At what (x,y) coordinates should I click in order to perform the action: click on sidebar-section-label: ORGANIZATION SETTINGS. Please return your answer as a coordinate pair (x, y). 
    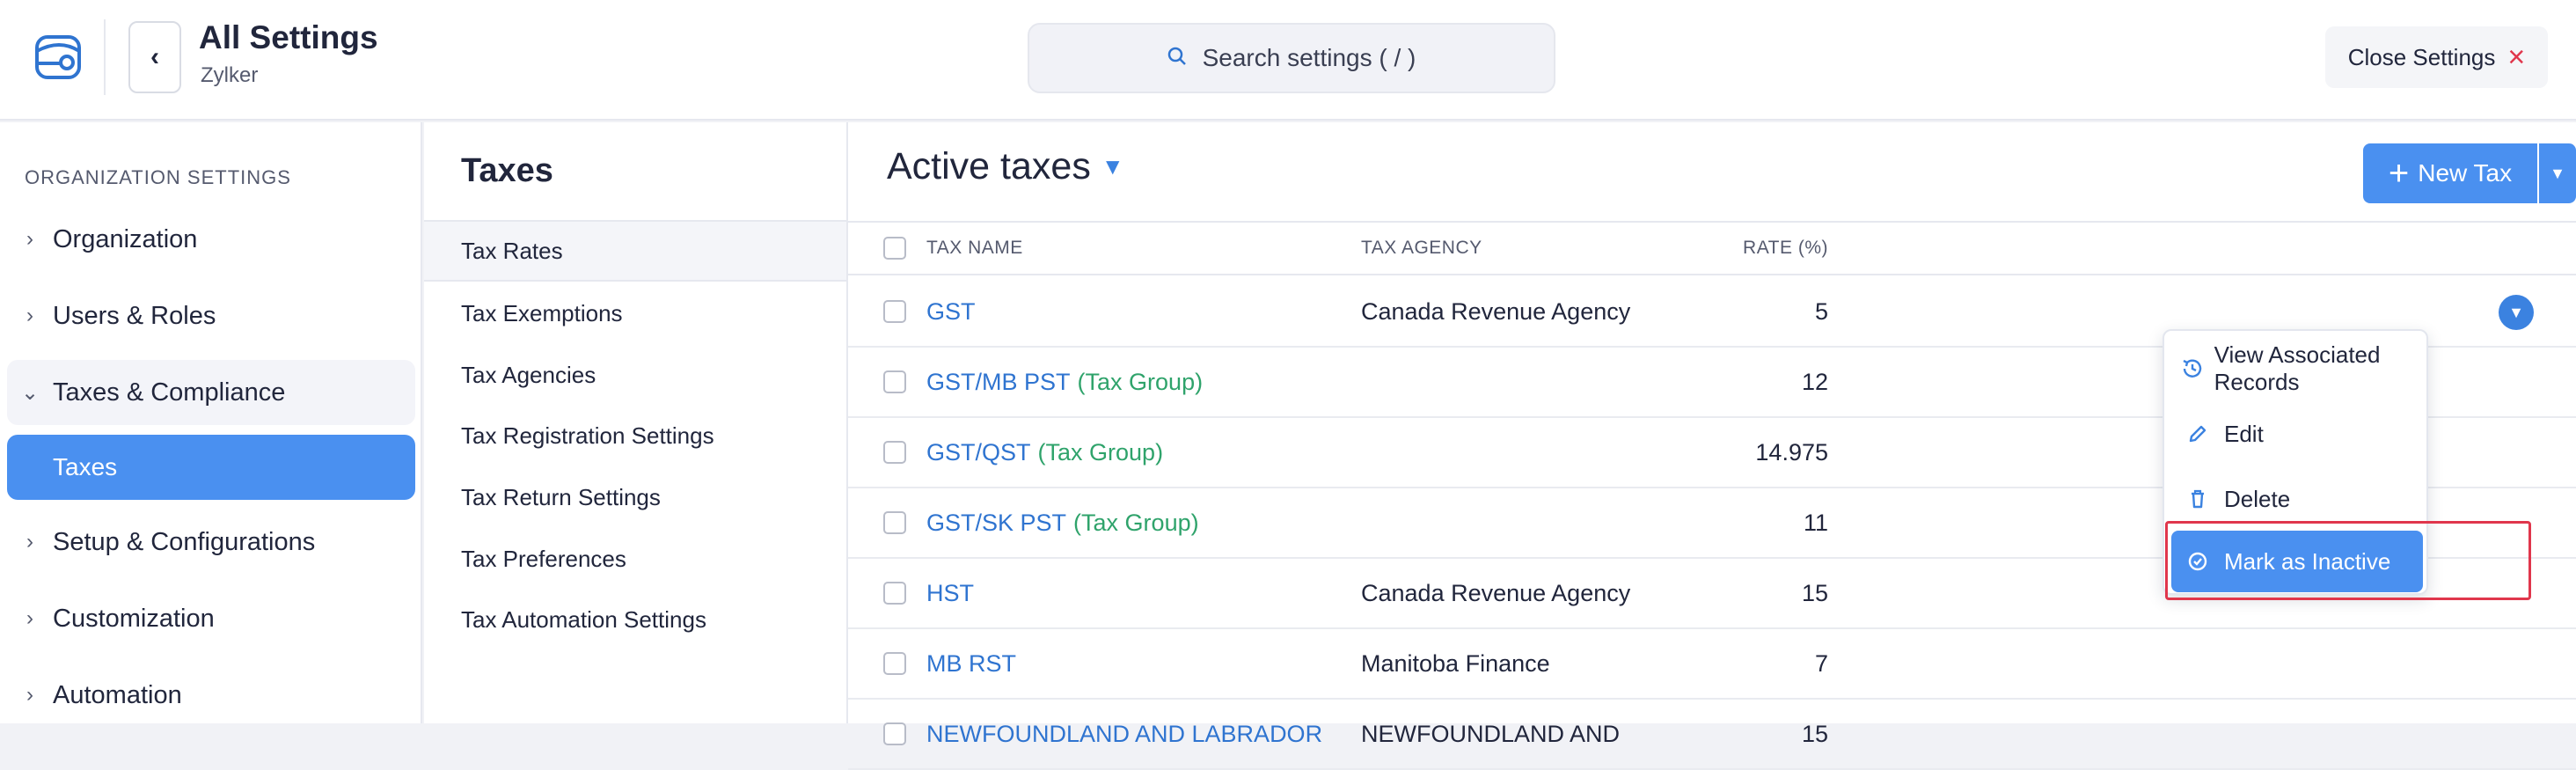
    Looking at the image, I should click on (158, 177).